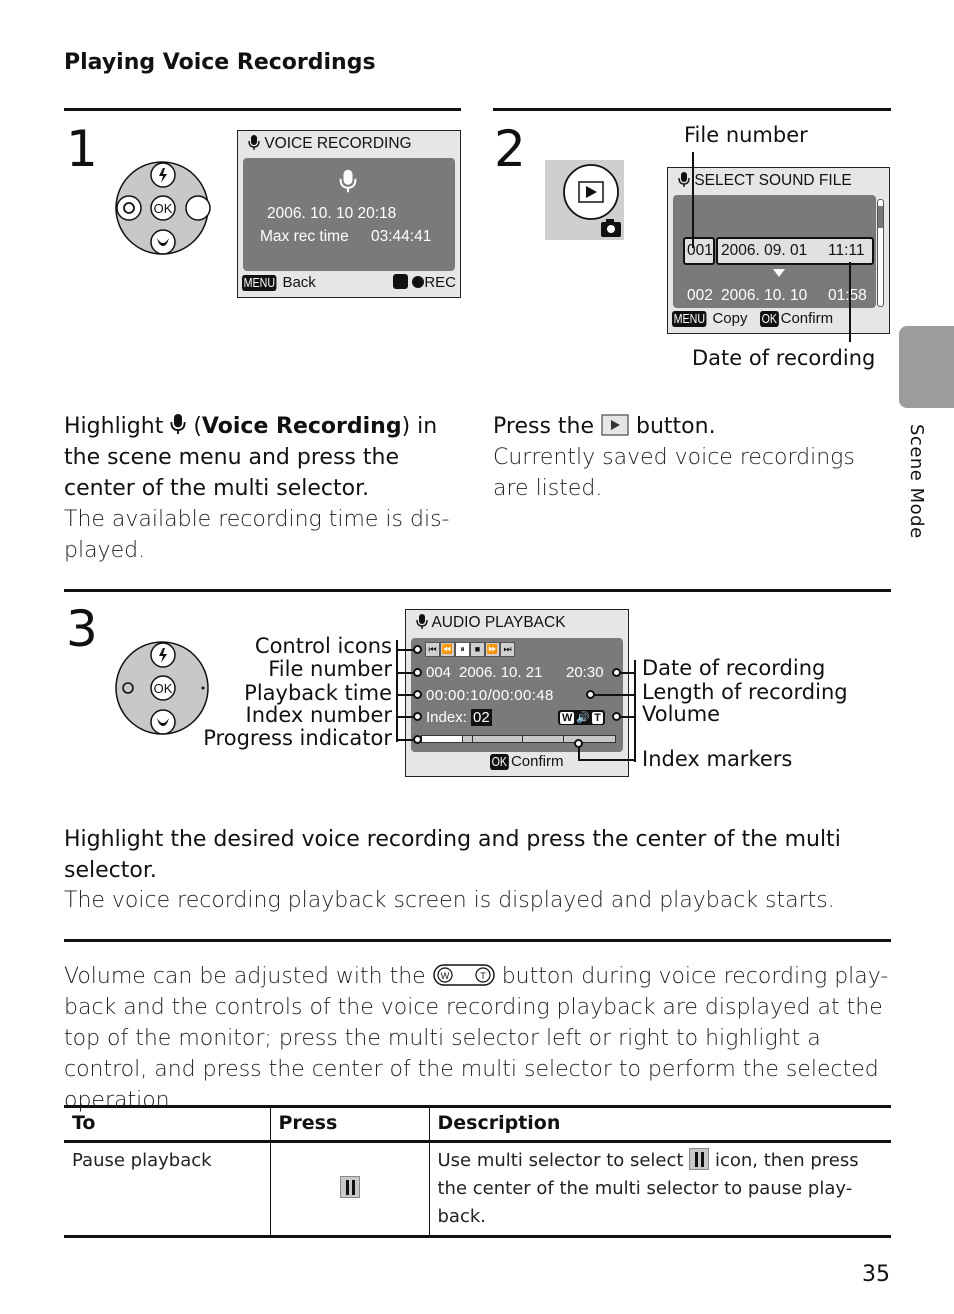  What do you see at coordinates (659, 1124) in the screenshot?
I see `column-header-description: Description` at bounding box center [659, 1124].